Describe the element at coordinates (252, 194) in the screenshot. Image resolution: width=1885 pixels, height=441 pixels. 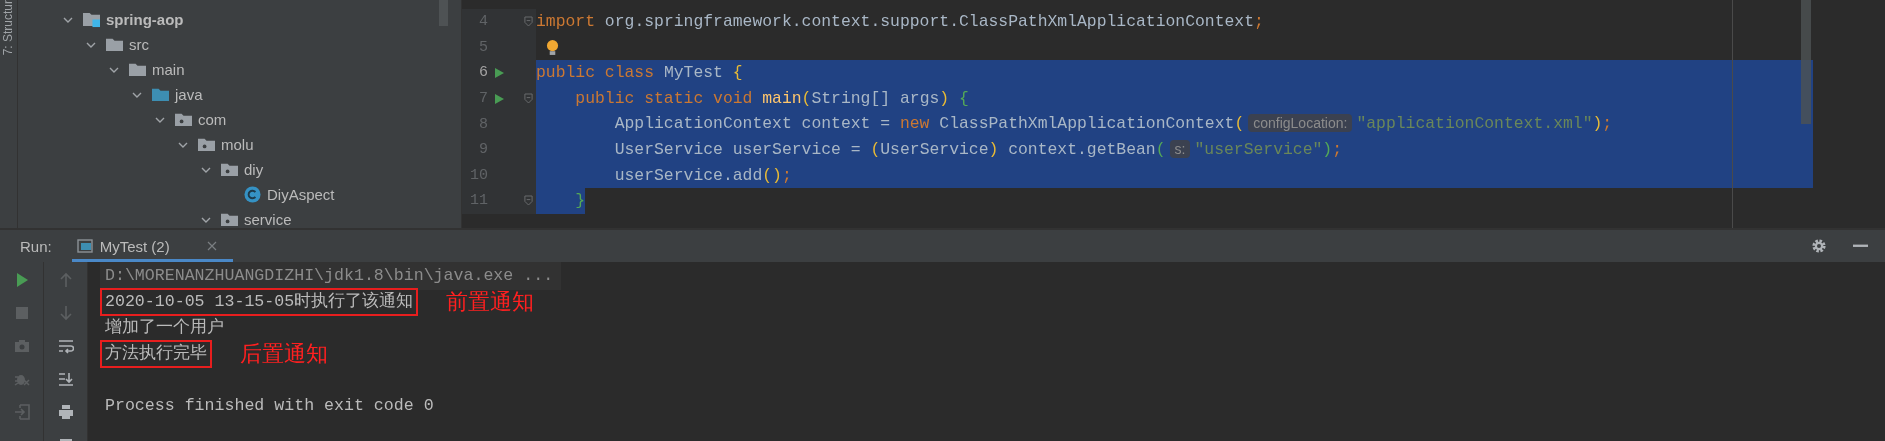
I see `class-icon` at that location.